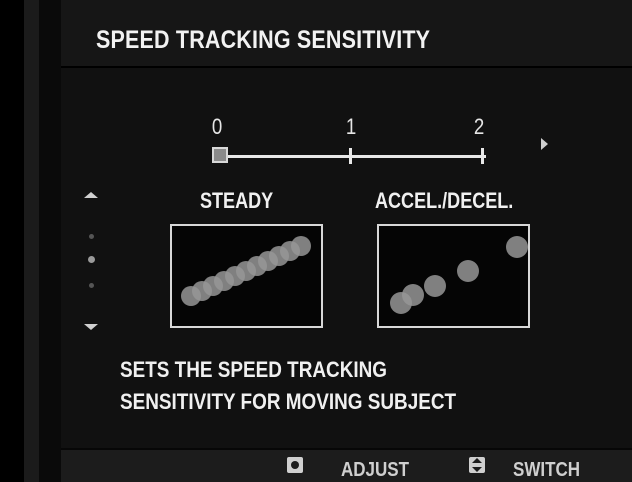 This screenshot has width=632, height=482. What do you see at coordinates (477, 465) in the screenshot?
I see `updown-icon` at bounding box center [477, 465].